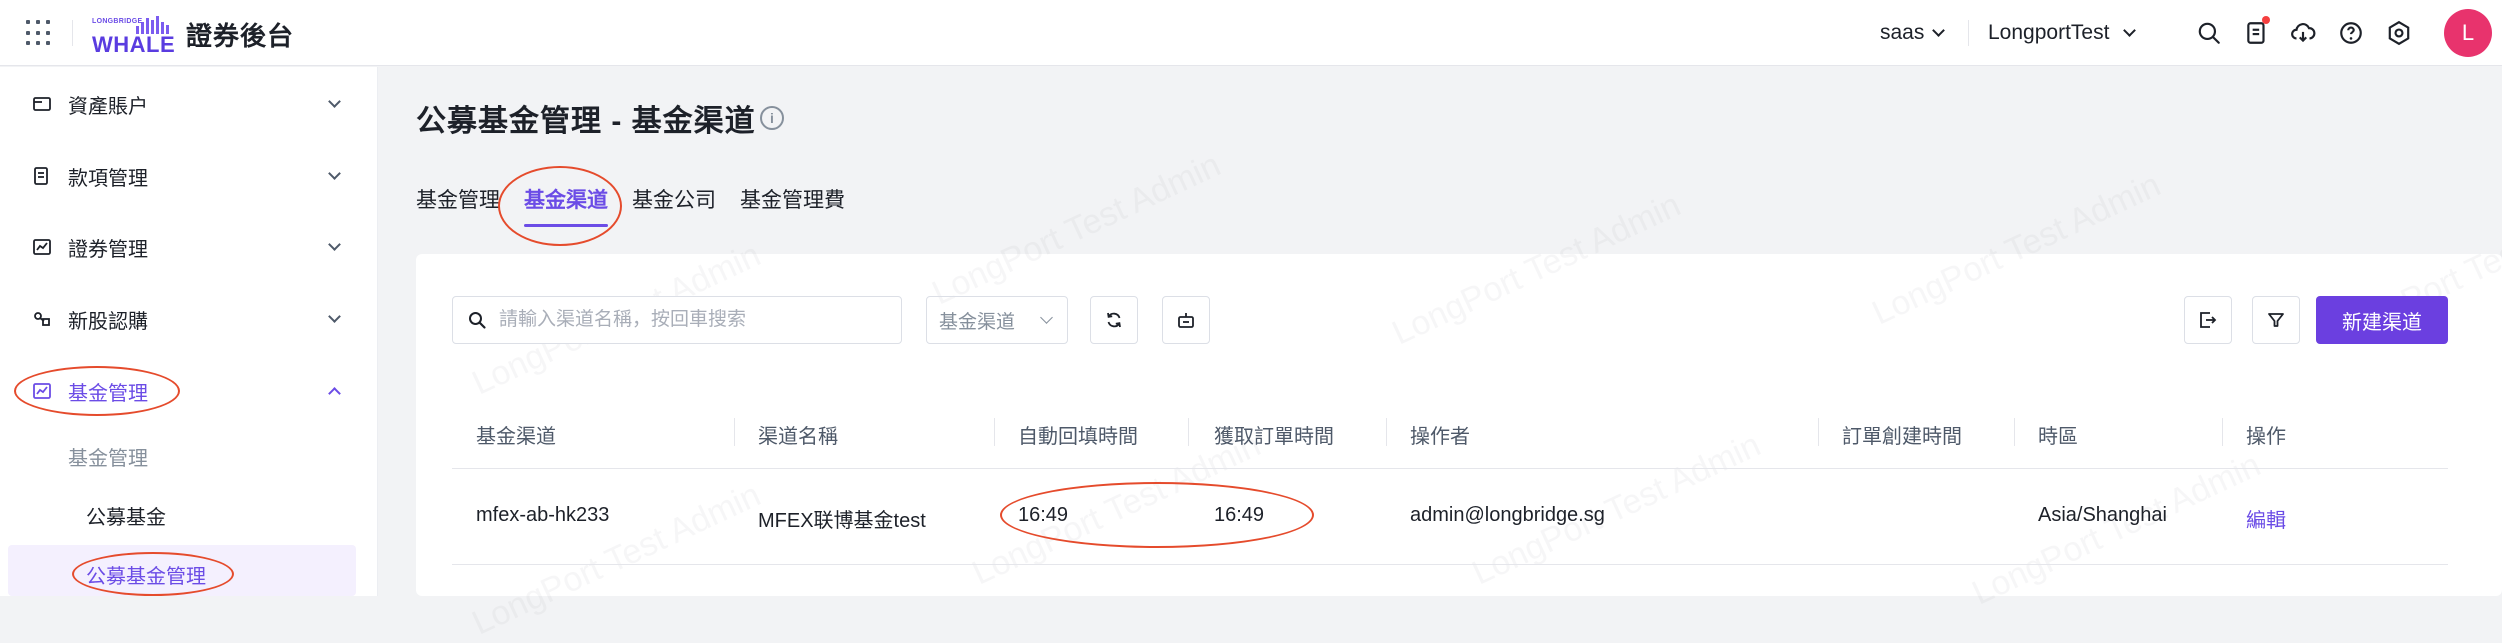 The width and height of the screenshot is (2502, 643). Describe the element at coordinates (334, 393) in the screenshot. I see `chevron-up-icon` at that location.